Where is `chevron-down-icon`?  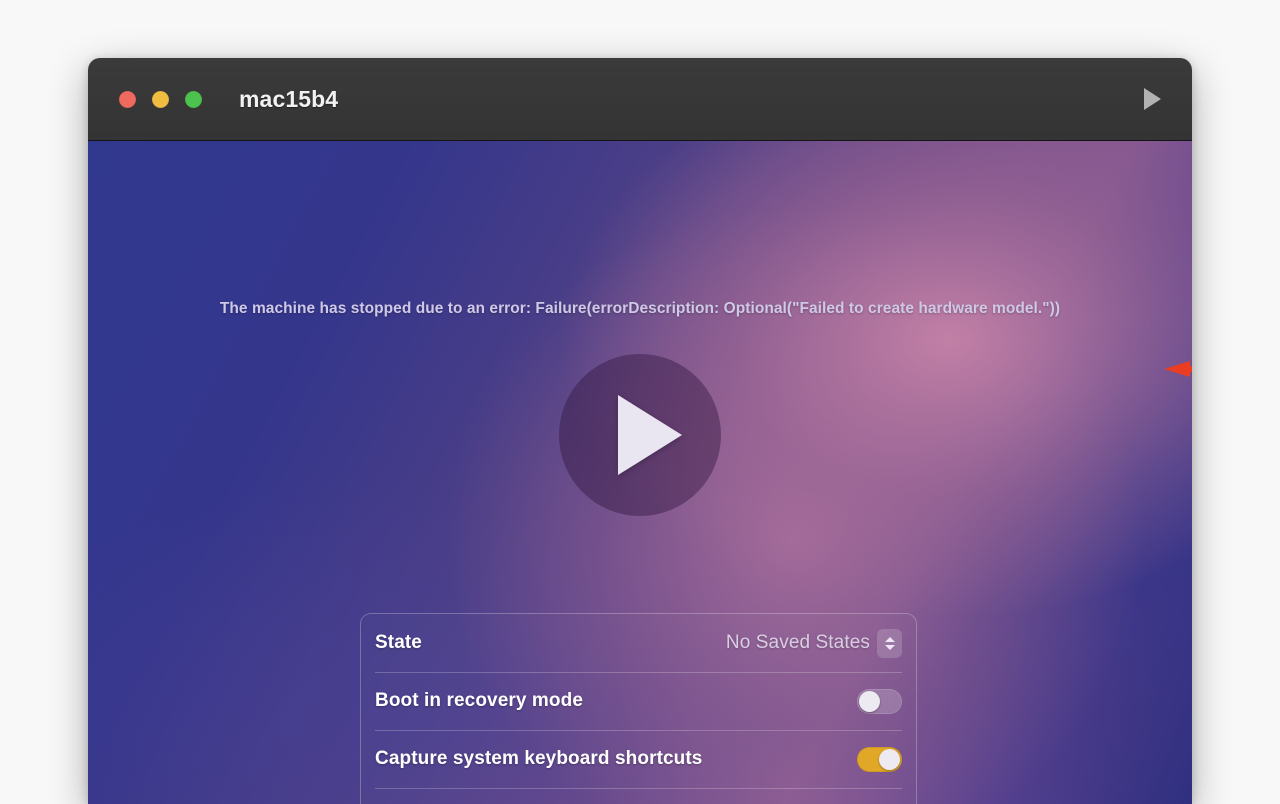
chevron-down-icon is located at coordinates (889, 647).